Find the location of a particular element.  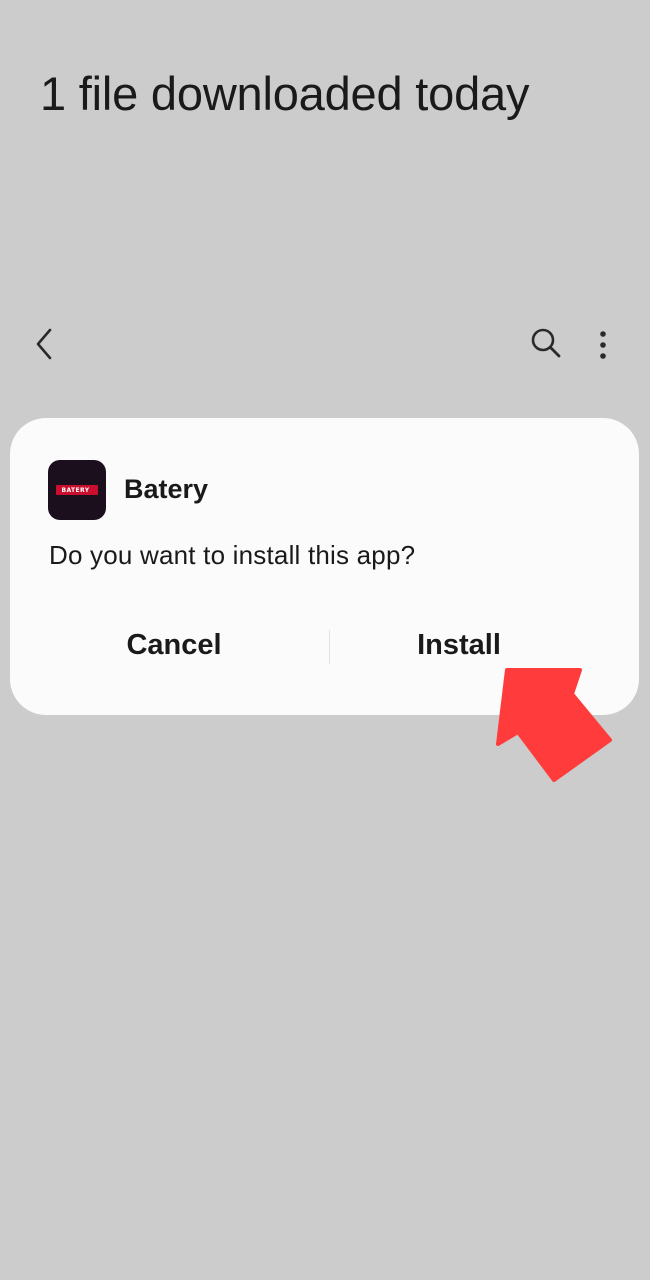

search-icon is located at coordinates (546, 343).